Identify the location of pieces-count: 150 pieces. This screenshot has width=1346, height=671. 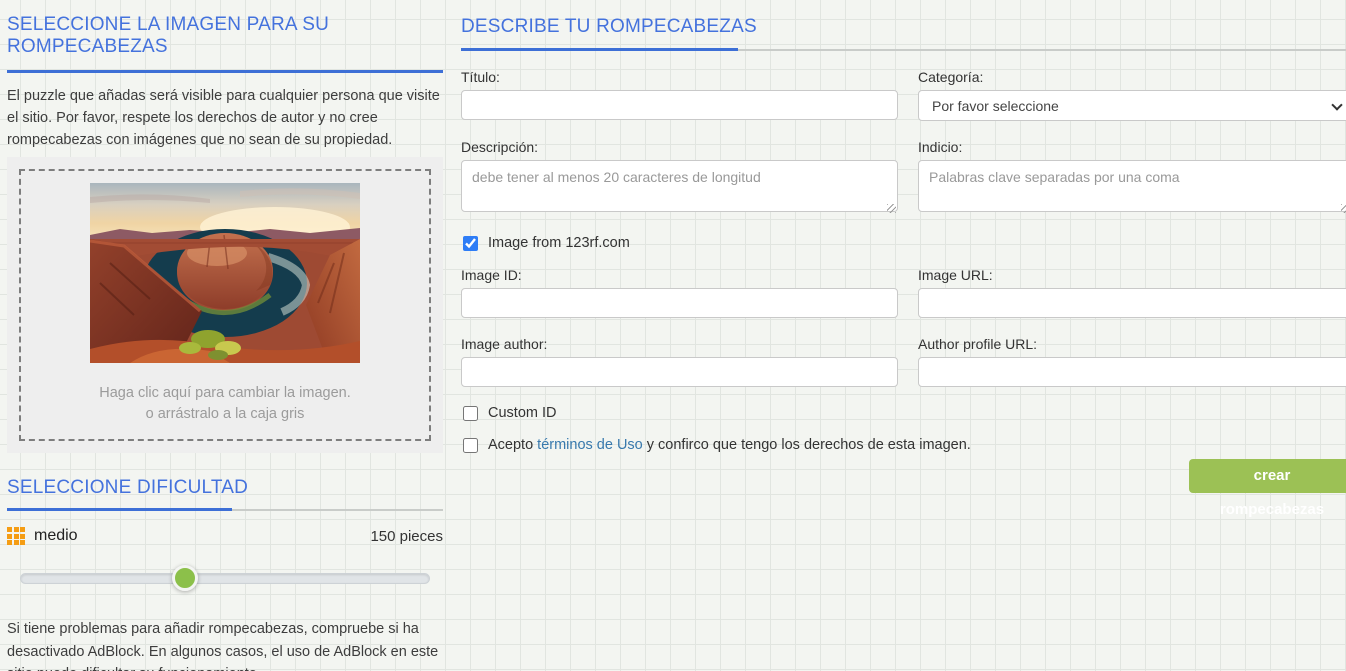
(406, 536).